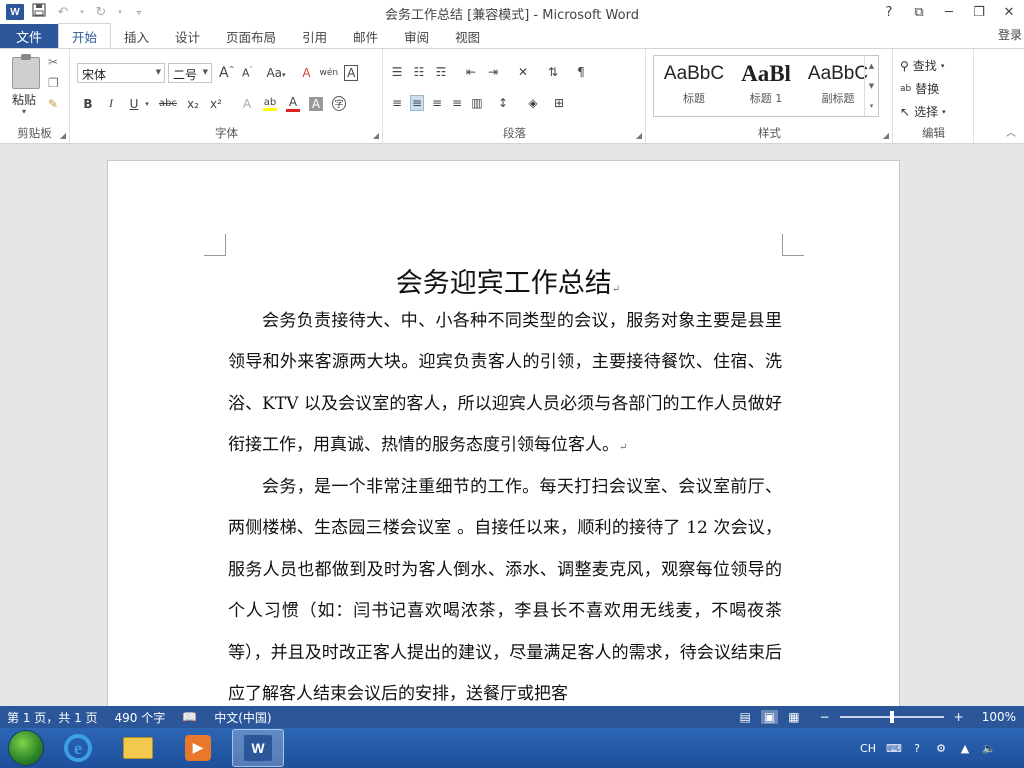  What do you see at coordinates (226, 73) in the screenshot?
I see `grow-font-icon: A^` at bounding box center [226, 73].